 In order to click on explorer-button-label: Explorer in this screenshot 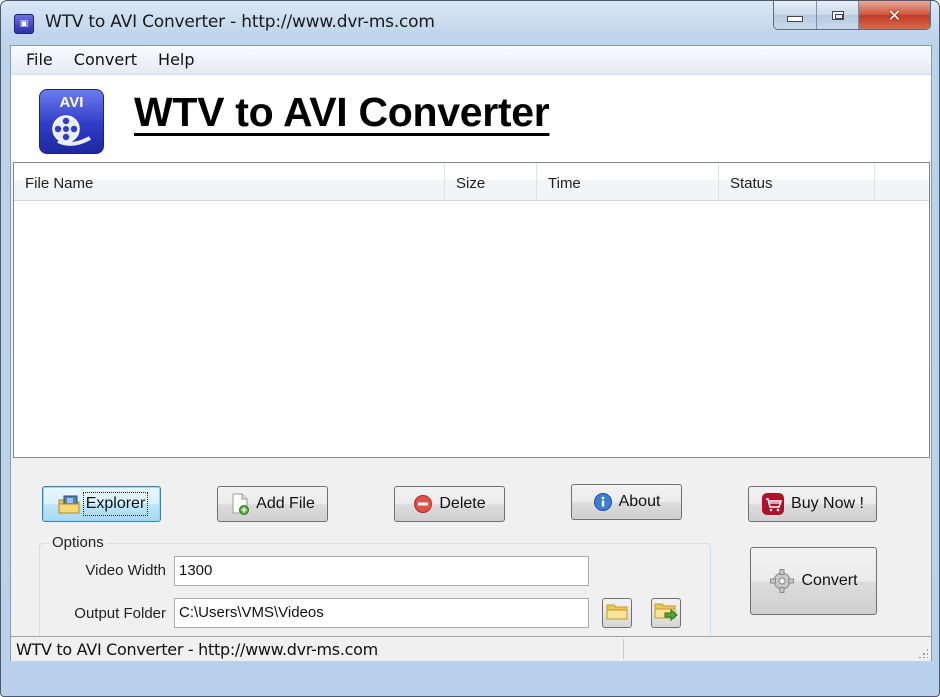, I will do `click(115, 504)`.